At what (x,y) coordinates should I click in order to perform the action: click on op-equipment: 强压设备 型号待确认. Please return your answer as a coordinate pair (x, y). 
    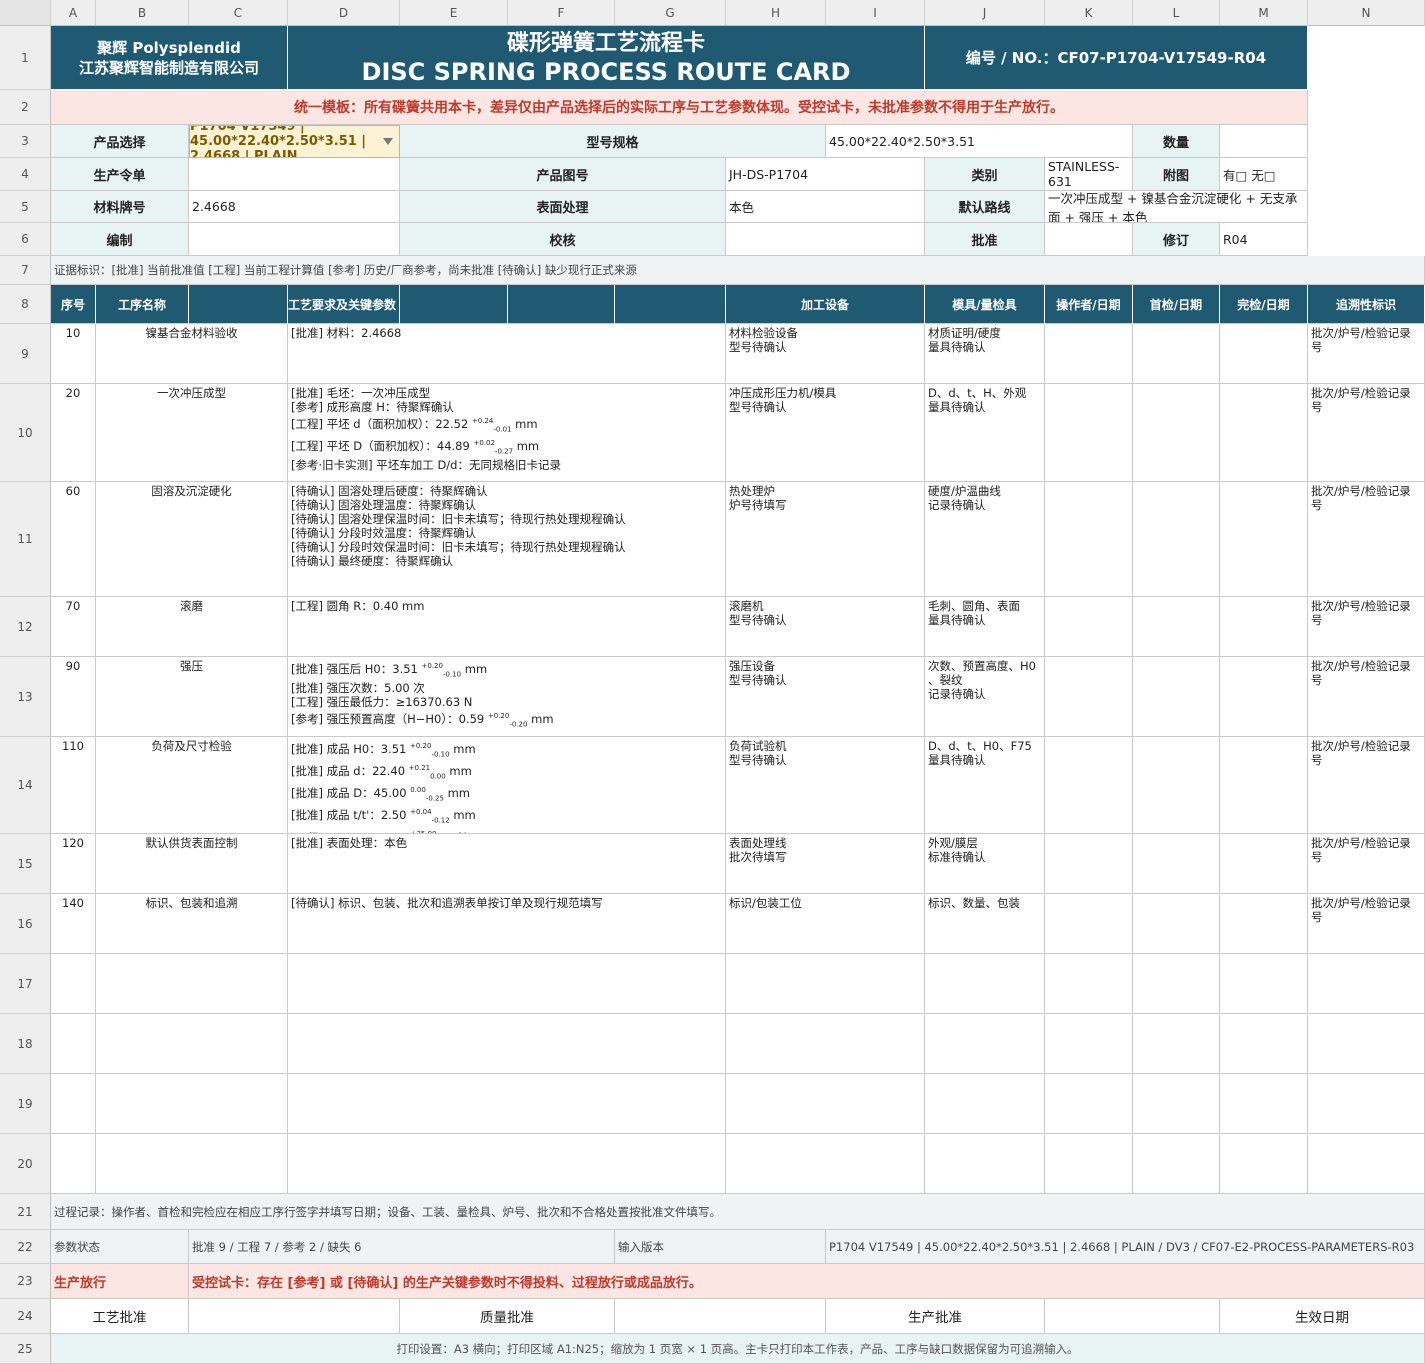
    Looking at the image, I should click on (825, 697).